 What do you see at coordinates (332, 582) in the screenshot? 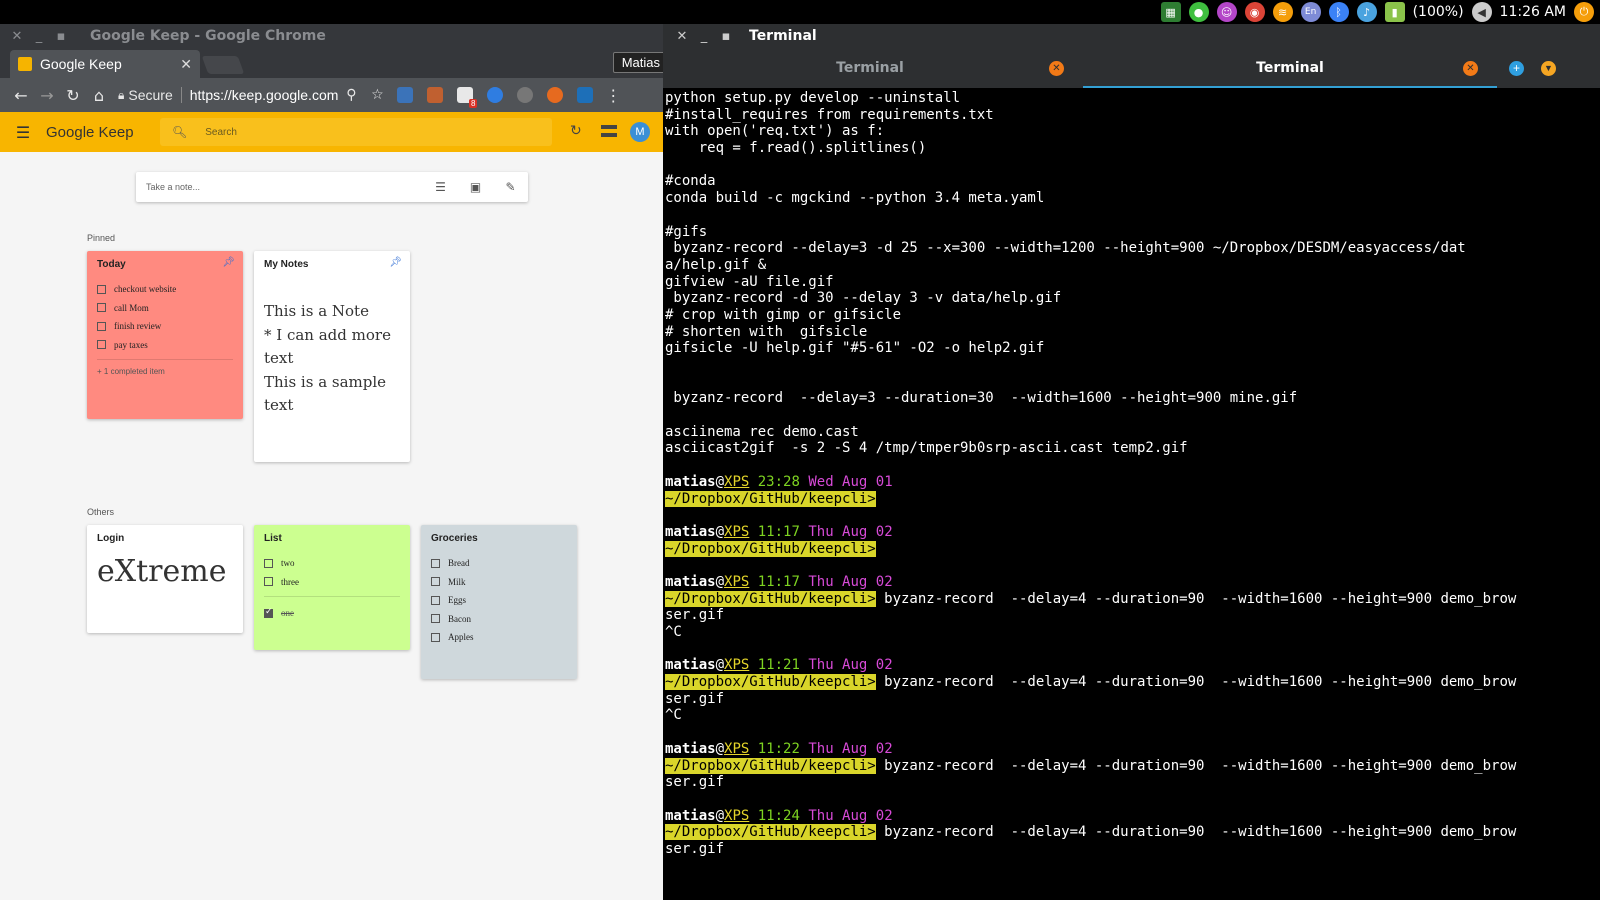
I see `checklist-item: three` at bounding box center [332, 582].